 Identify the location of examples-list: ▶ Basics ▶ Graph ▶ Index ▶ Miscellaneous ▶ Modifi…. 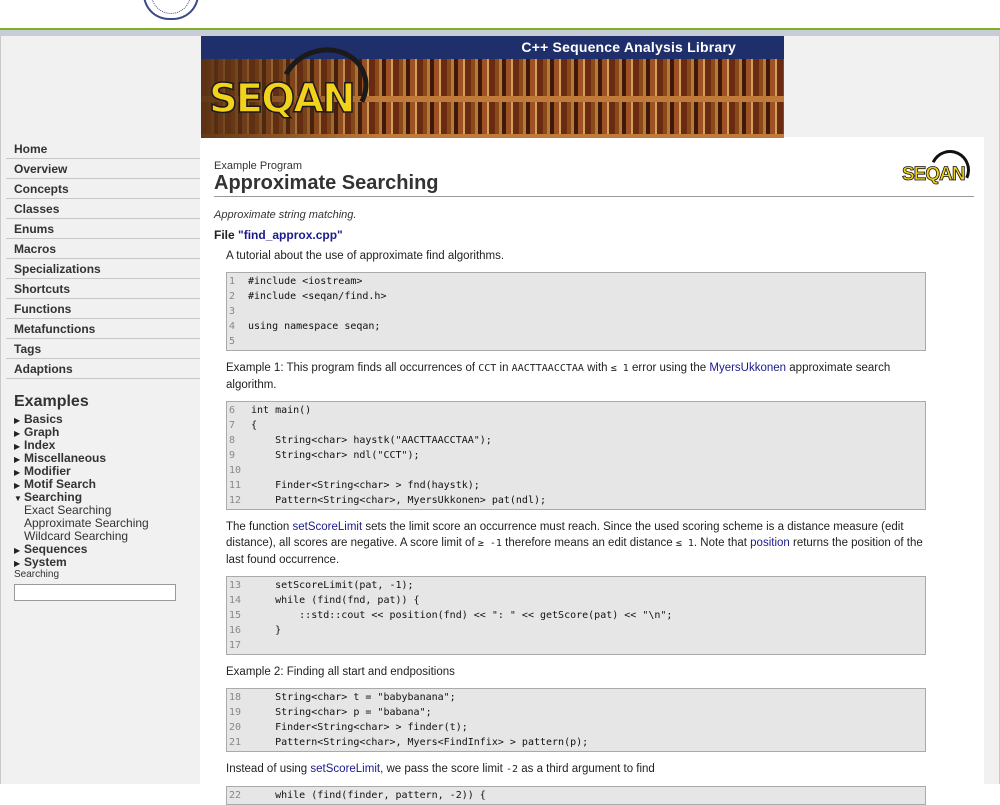
(103, 491).